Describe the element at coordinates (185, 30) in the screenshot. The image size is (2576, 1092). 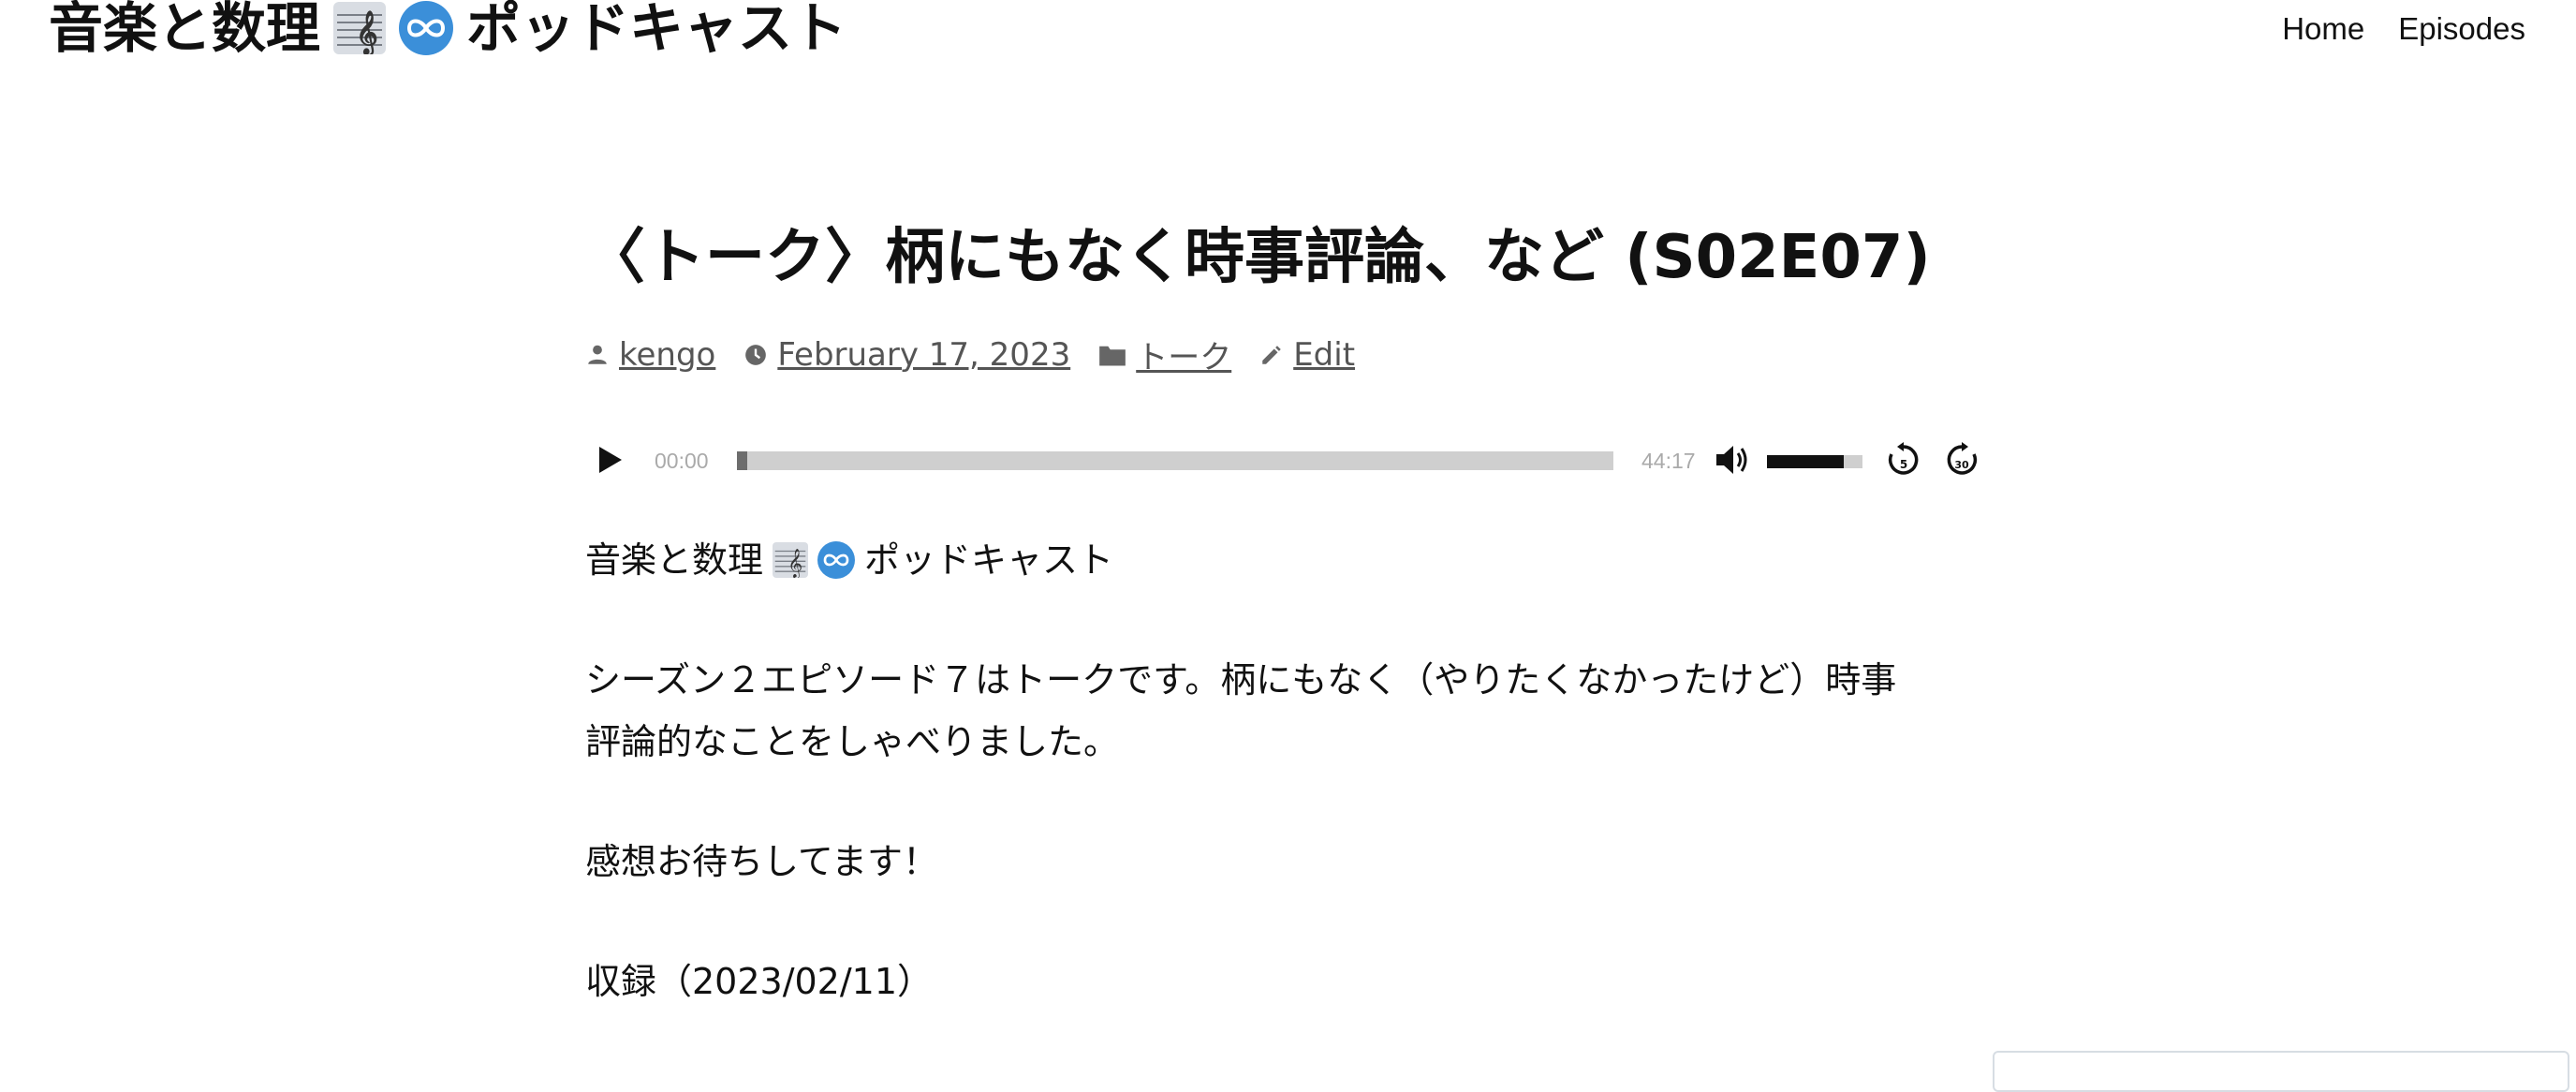
I see `site-title-text: 音楽と数理` at that location.